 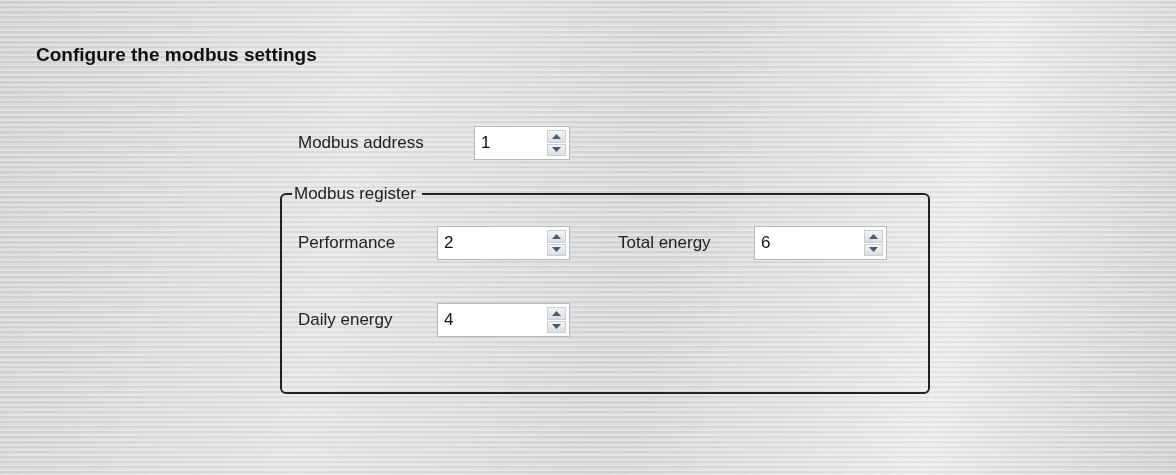 What do you see at coordinates (665, 243) in the screenshot?
I see `field-label: Total energy` at bounding box center [665, 243].